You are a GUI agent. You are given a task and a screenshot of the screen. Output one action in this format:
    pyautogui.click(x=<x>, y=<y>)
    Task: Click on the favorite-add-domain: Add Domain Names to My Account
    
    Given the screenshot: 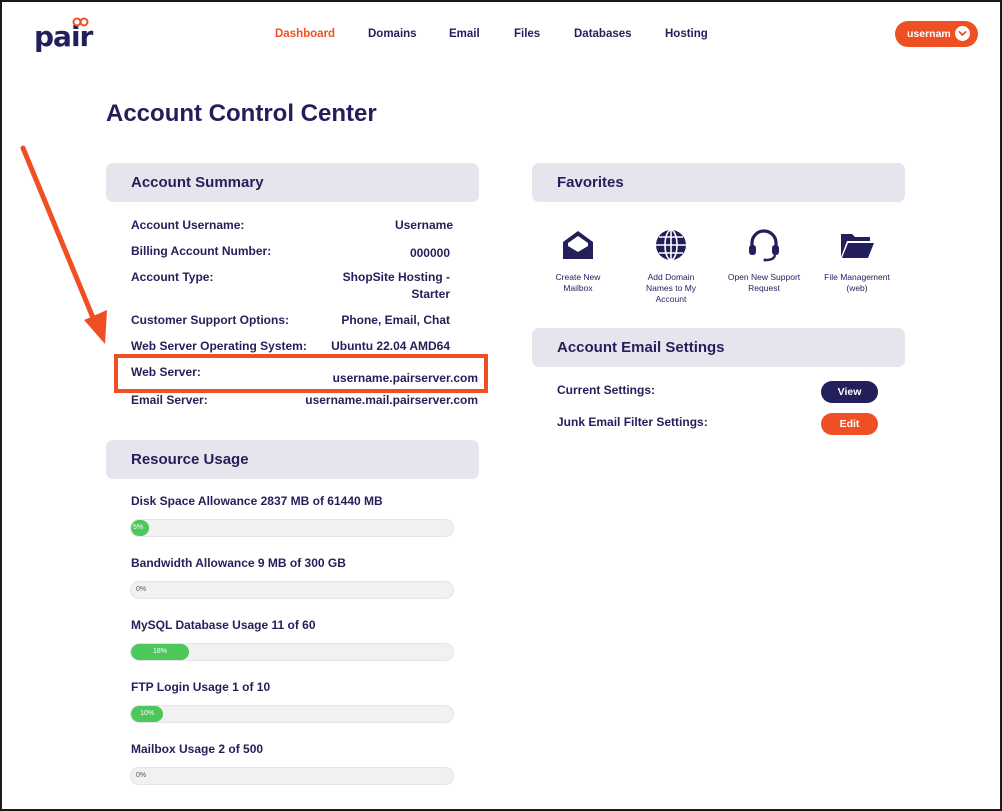 What is the action you would take?
    pyautogui.click(x=671, y=266)
    